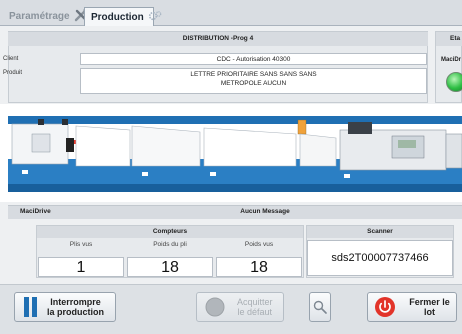 The width and height of the screenshot is (462, 334). Describe the element at coordinates (429, 307) in the screenshot. I see `close-batch-label: Fermer le lot` at that location.